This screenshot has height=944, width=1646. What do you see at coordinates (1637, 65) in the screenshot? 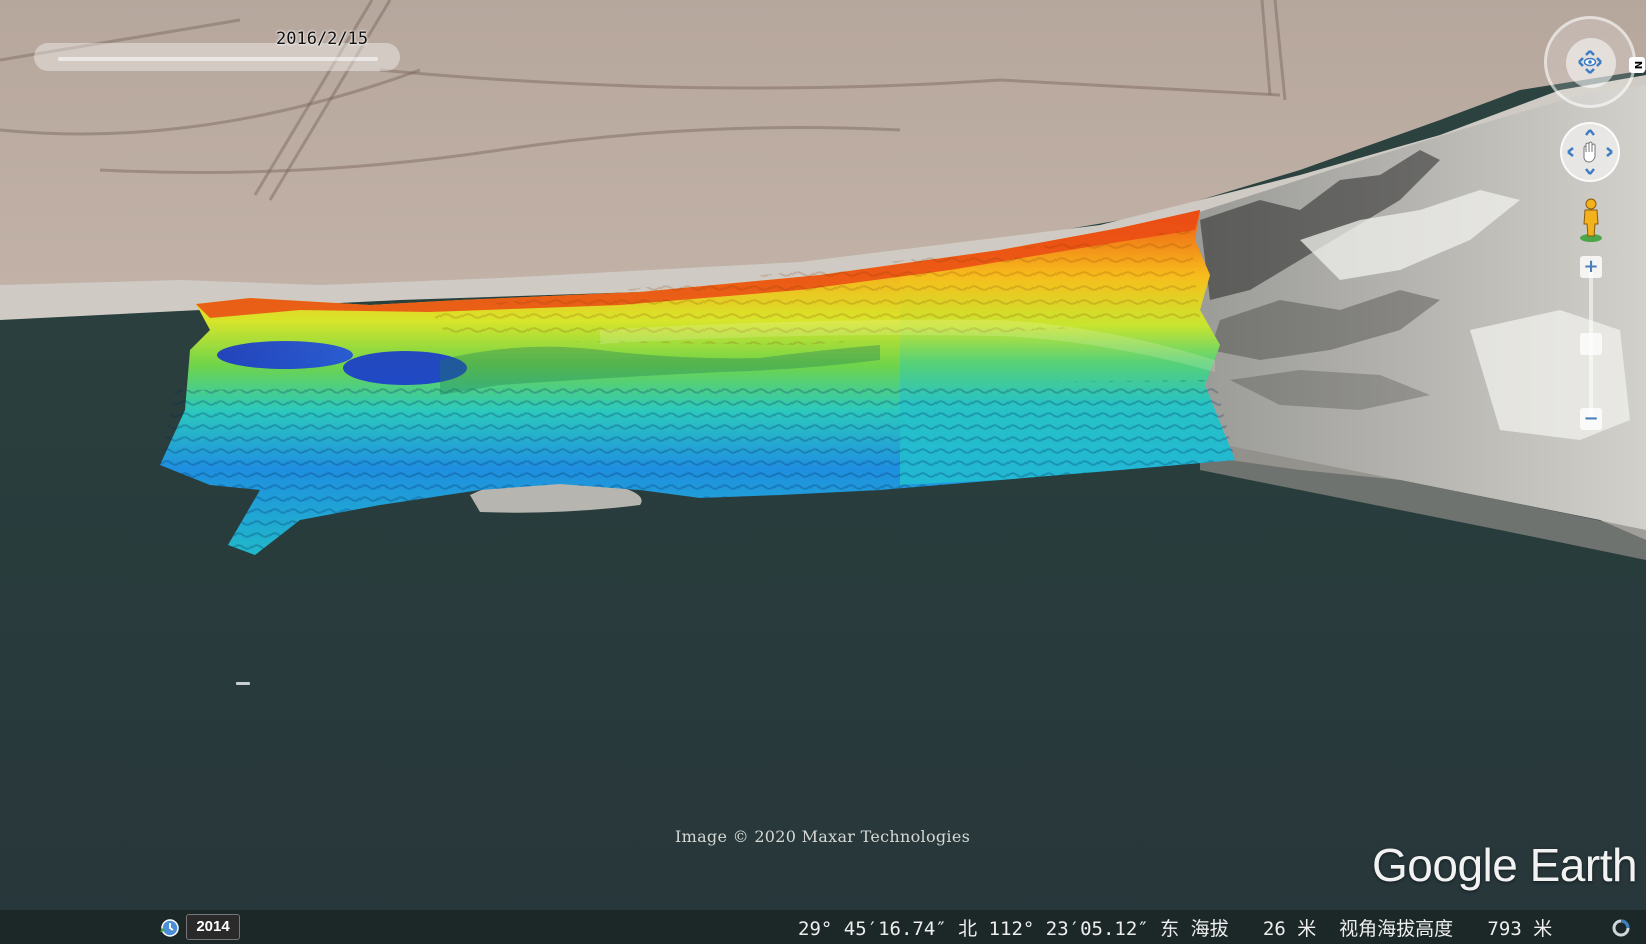
I see `north-indicator: N` at bounding box center [1637, 65].